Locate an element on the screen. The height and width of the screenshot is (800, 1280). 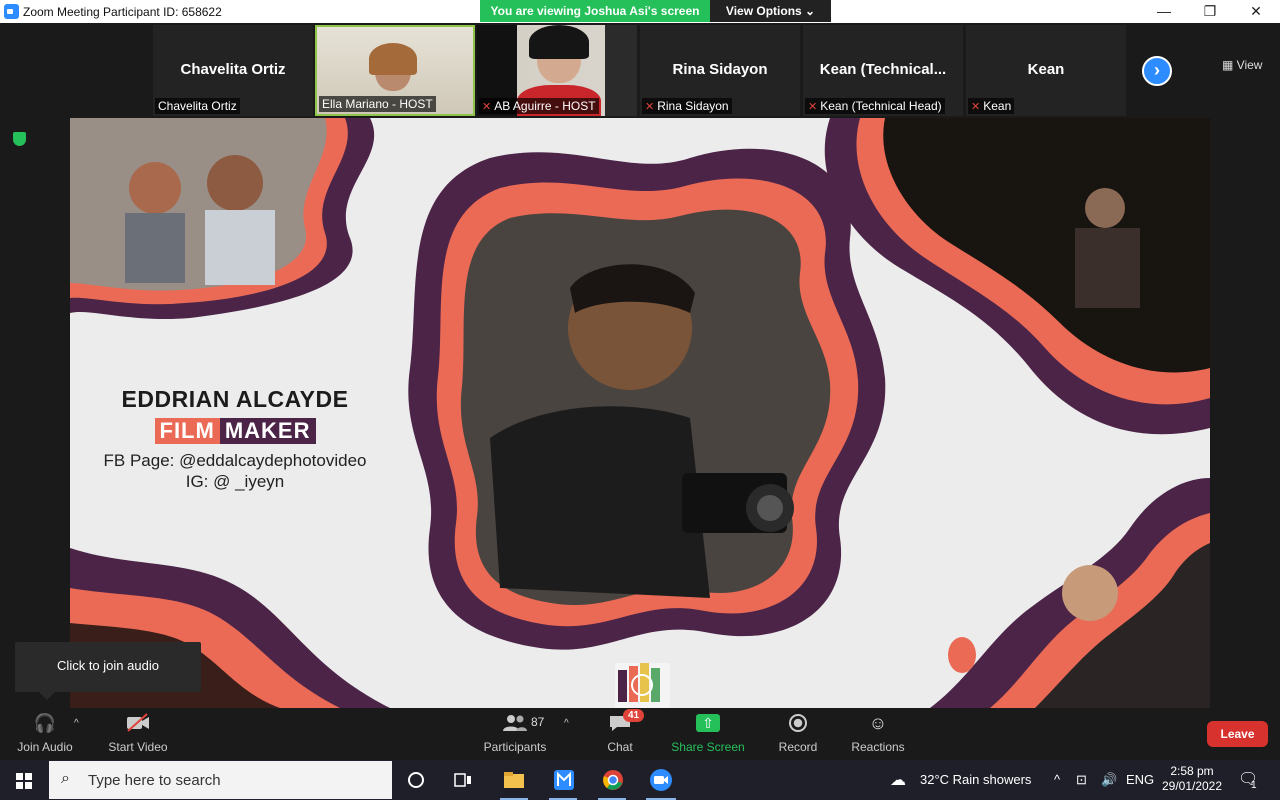
weather-text: 32°C Rain showers is located at coordinates (975, 779).